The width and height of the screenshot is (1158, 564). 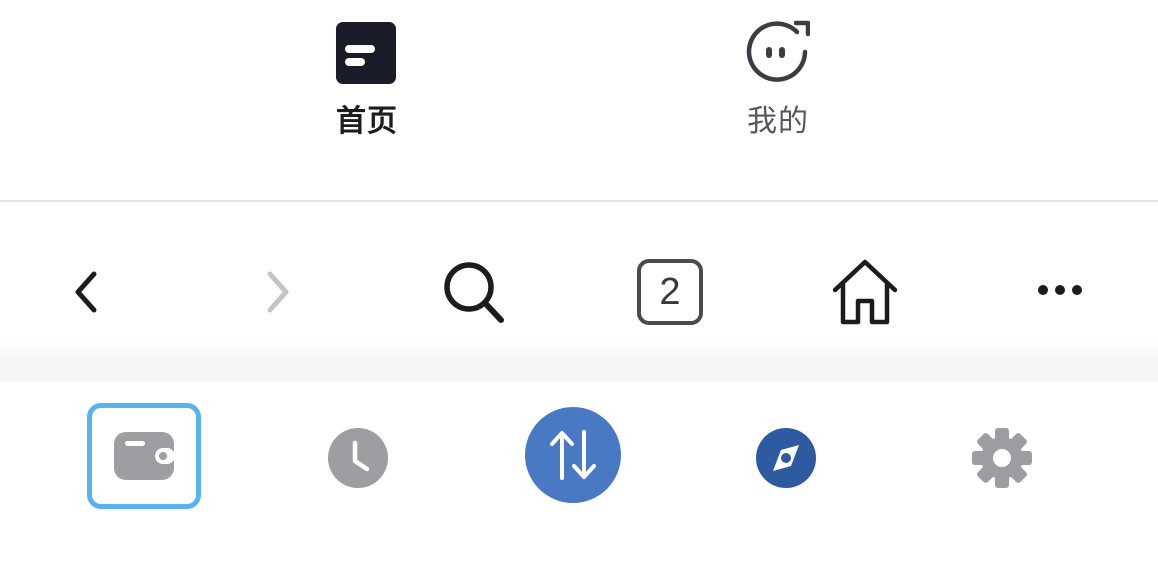 I want to click on nav-assets, so click(x=144, y=456).